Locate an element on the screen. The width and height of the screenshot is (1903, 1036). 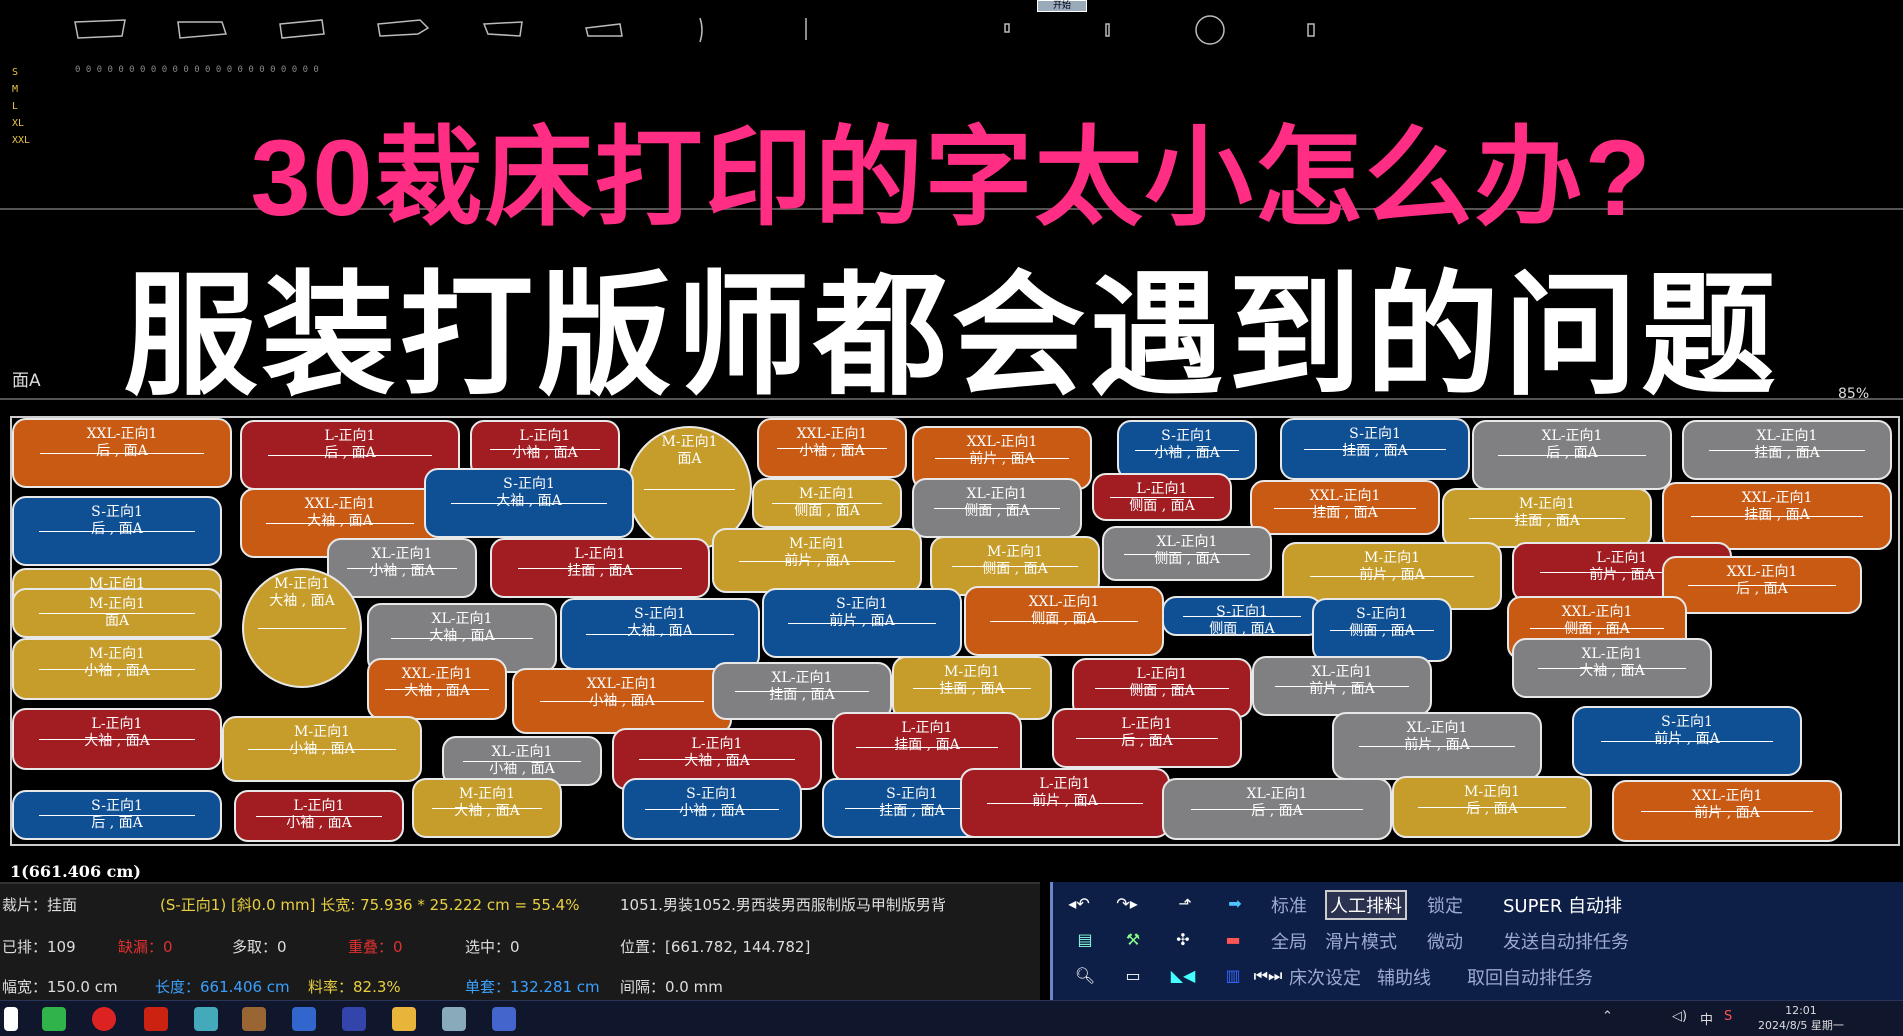
marker-piece: M-正向1 侧面 , 面A is located at coordinates (827, 503).